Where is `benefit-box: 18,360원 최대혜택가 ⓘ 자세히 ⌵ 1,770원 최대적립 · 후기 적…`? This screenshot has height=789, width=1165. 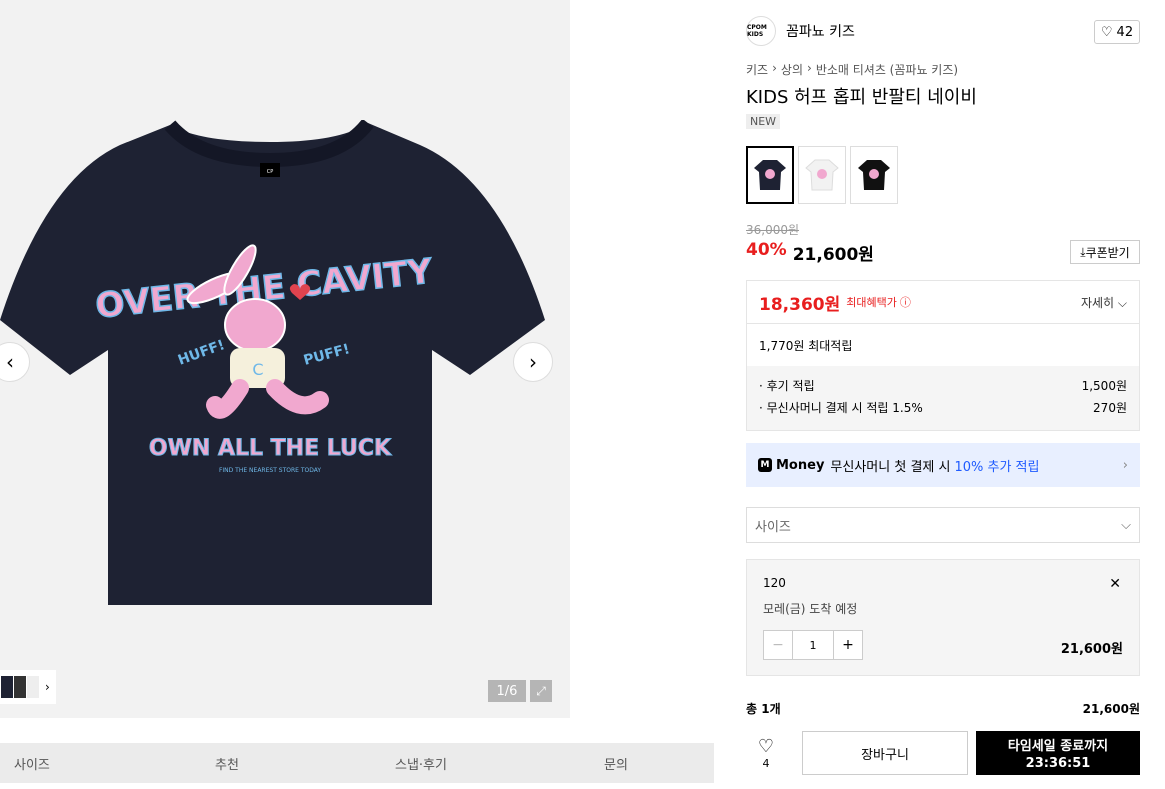
benefit-box: 18,360원 최대혜택가 ⓘ 자세히 ⌵ 1,770원 최대적립 · 후기 적… is located at coordinates (943, 355).